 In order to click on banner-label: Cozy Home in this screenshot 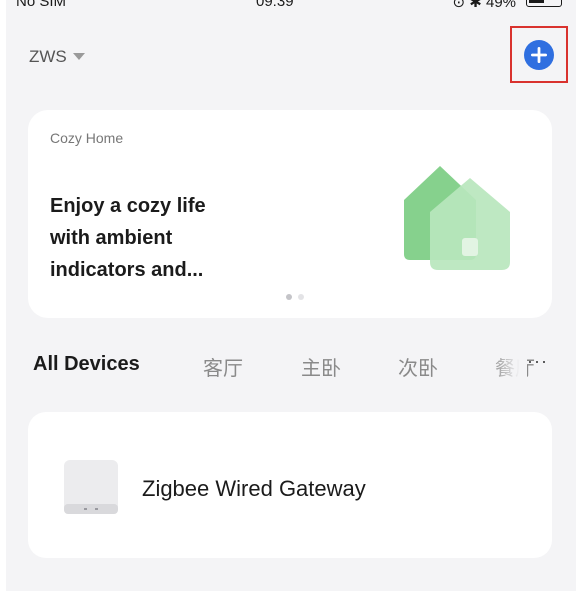, I will do `click(87, 138)`.